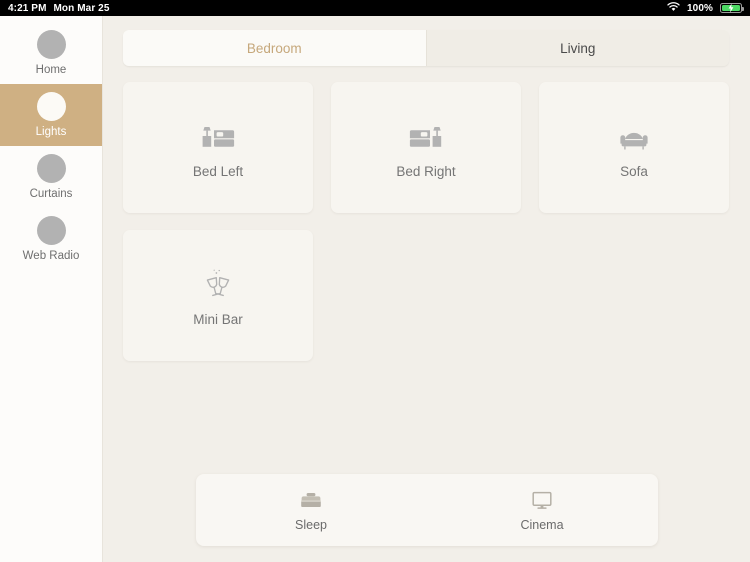 This screenshot has width=750, height=562. Describe the element at coordinates (700, 8) in the screenshot. I see `battery-percent: 100%` at that location.